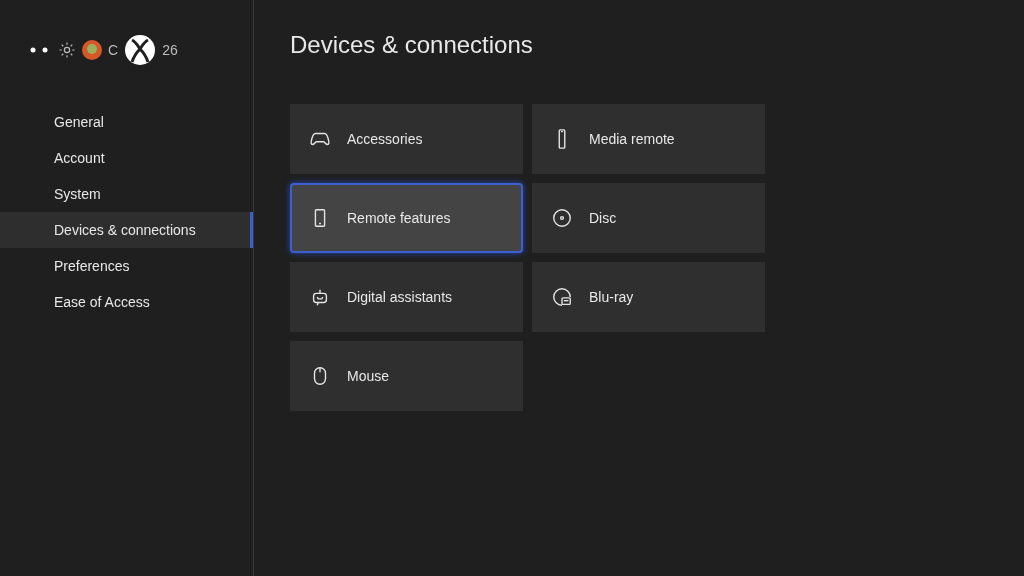  Describe the element at coordinates (406, 218) in the screenshot. I see `settings-tile: Remote features` at that location.